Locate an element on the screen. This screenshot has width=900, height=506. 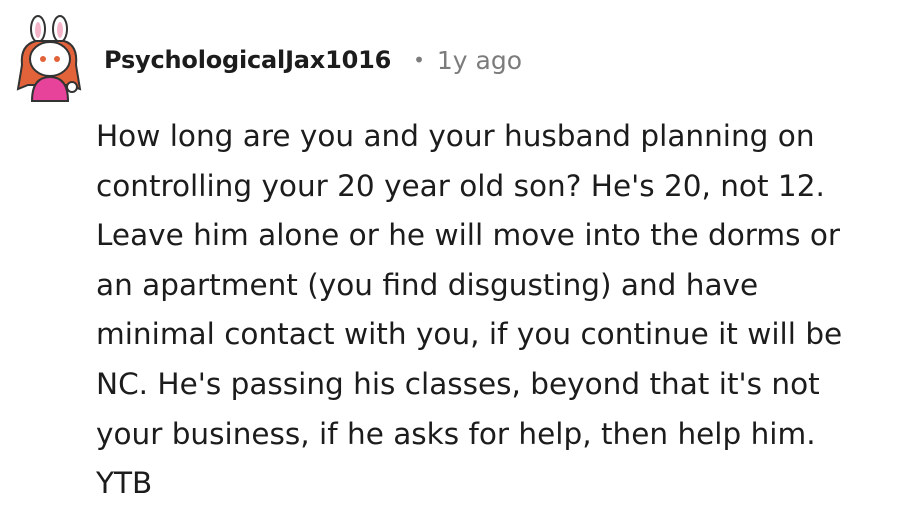
comment-header: PsychologicalJax1016 • 1y ago is located at coordinates (268, 60).